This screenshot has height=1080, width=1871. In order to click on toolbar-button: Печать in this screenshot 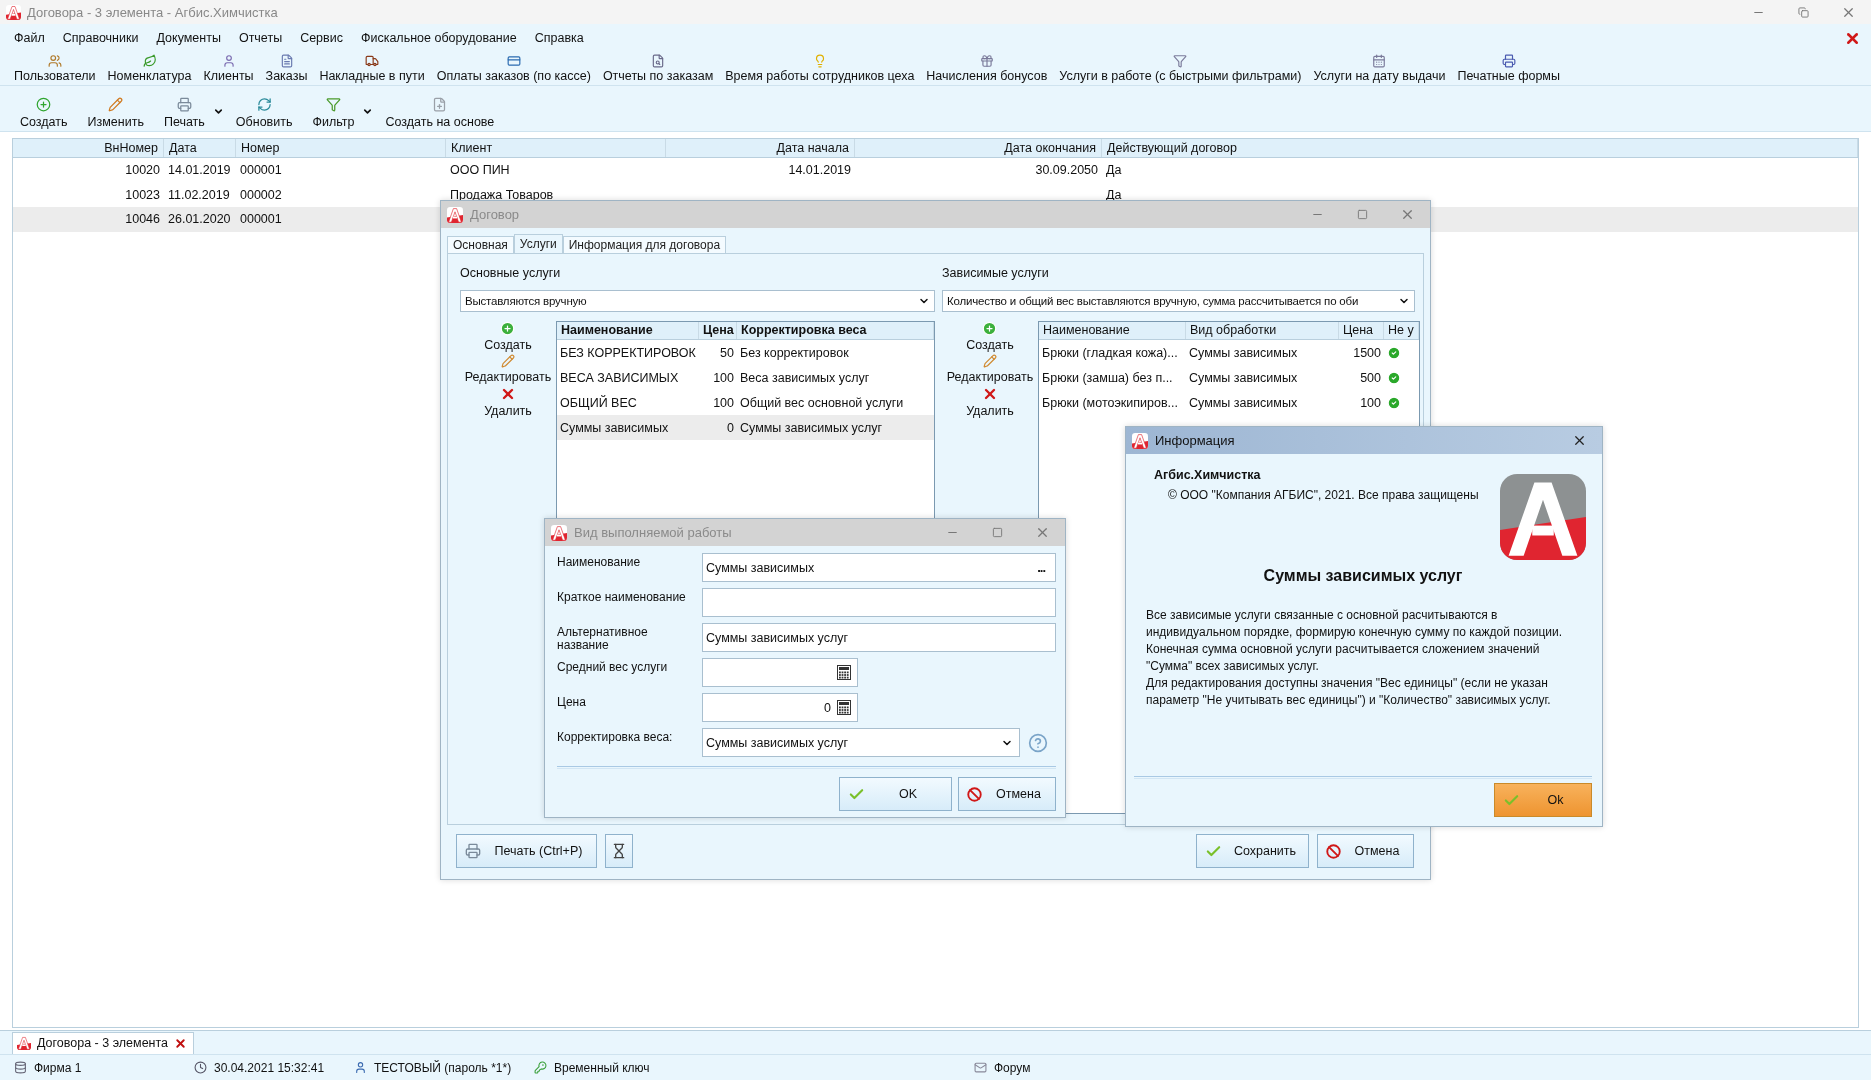, I will do `click(184, 113)`.